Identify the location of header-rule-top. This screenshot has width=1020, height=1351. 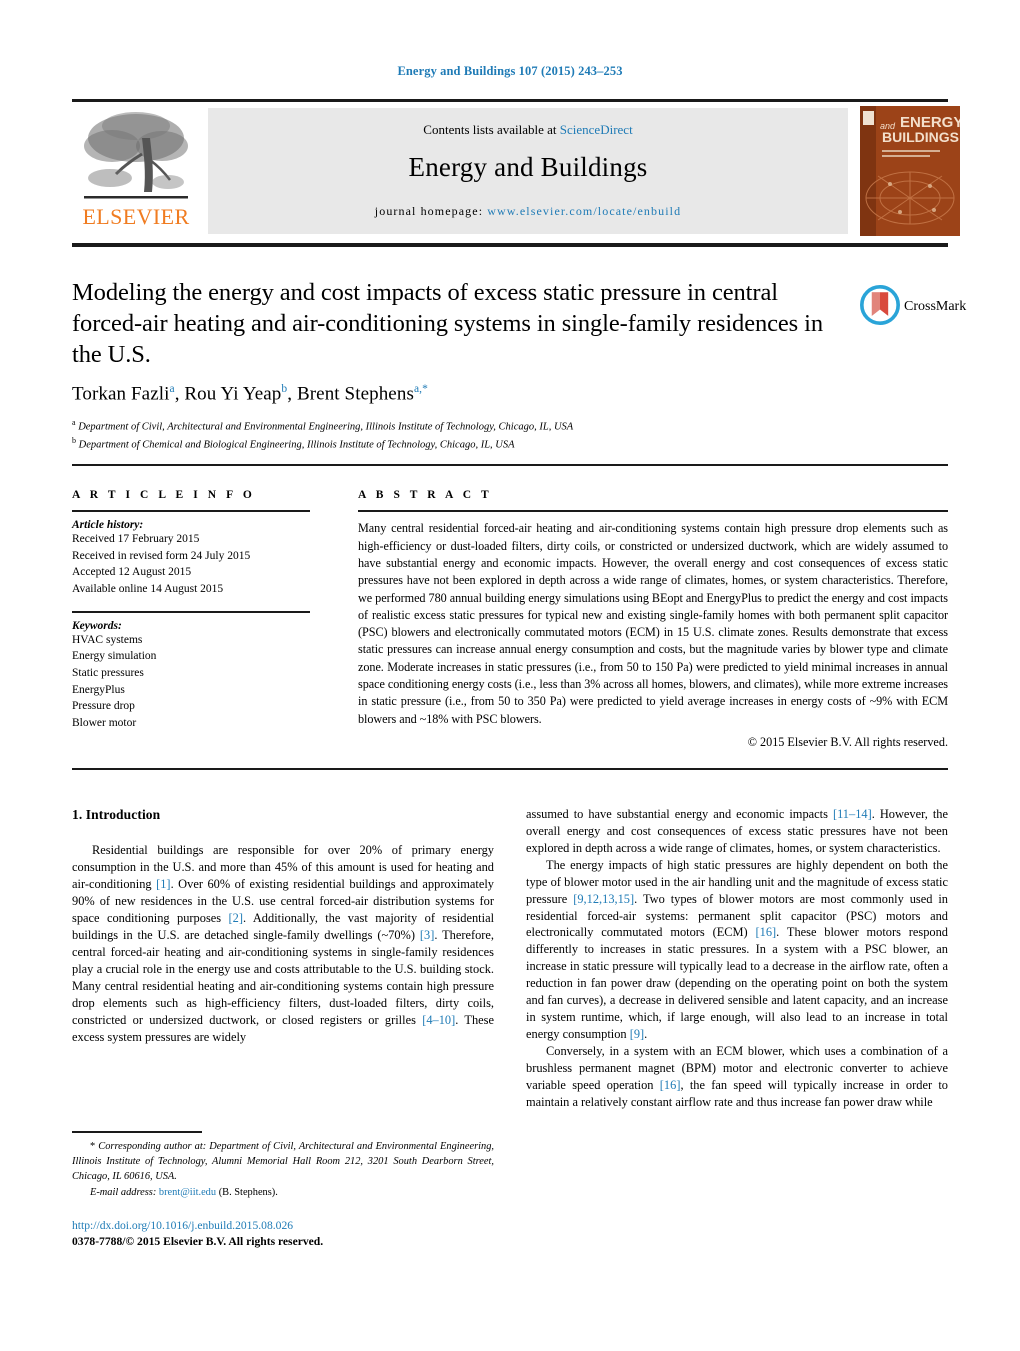
(510, 100).